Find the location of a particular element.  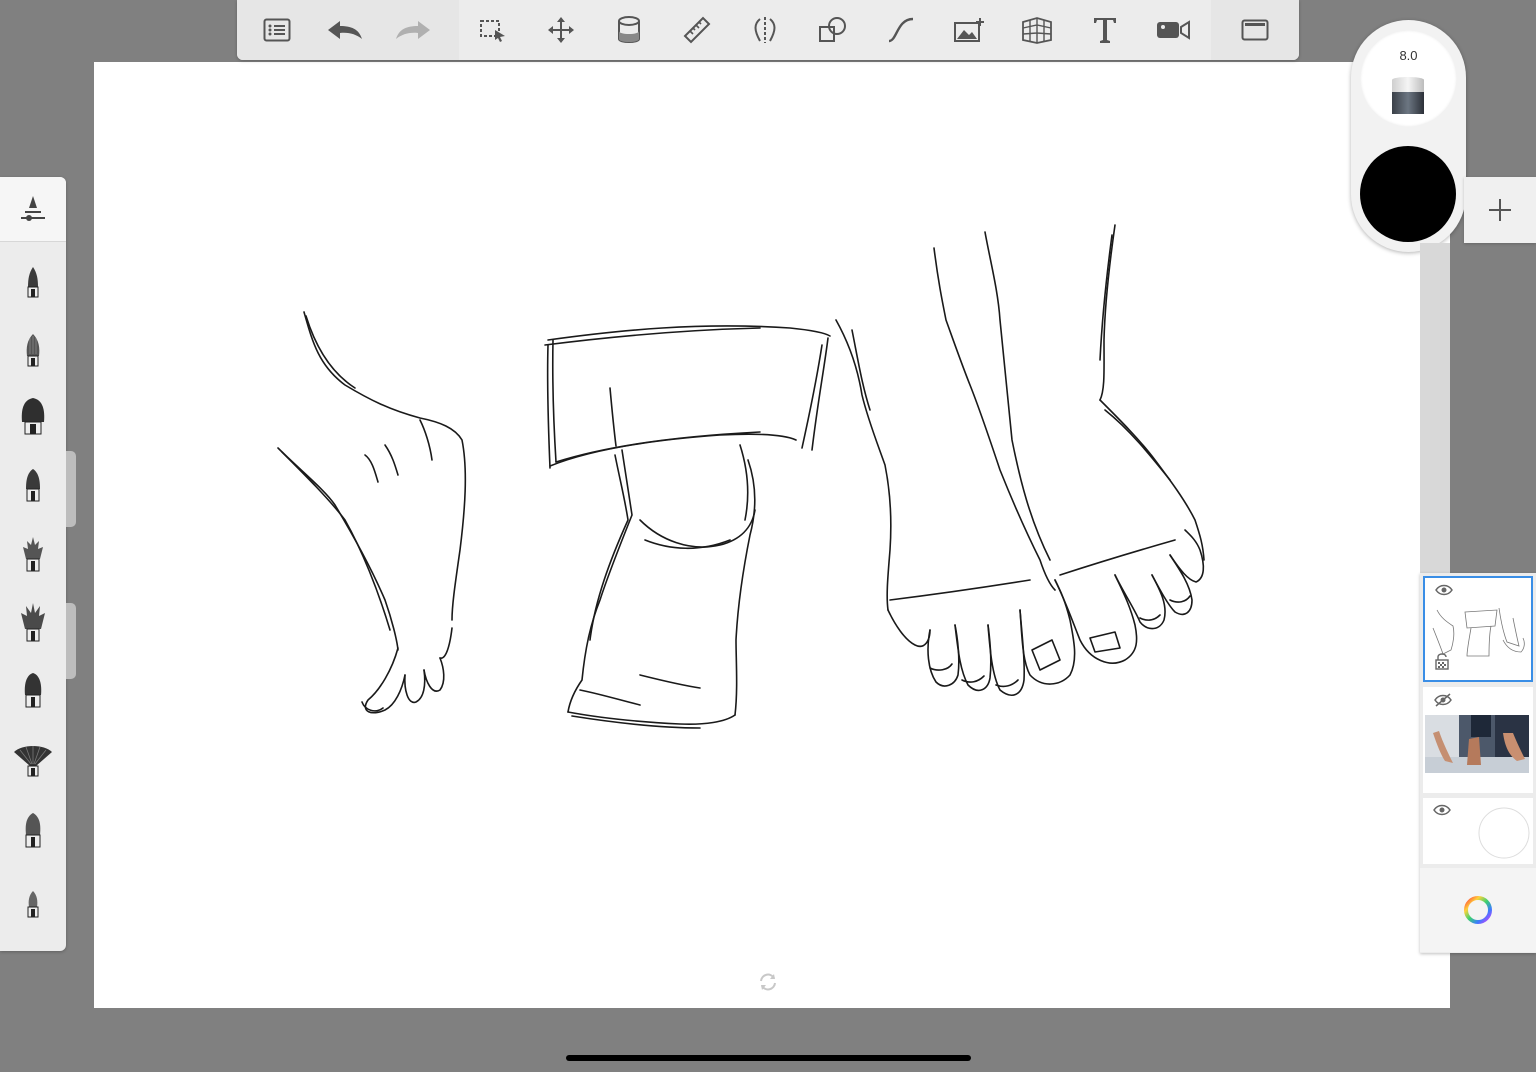

foot-boxy-sketch is located at coordinates (687, 527).